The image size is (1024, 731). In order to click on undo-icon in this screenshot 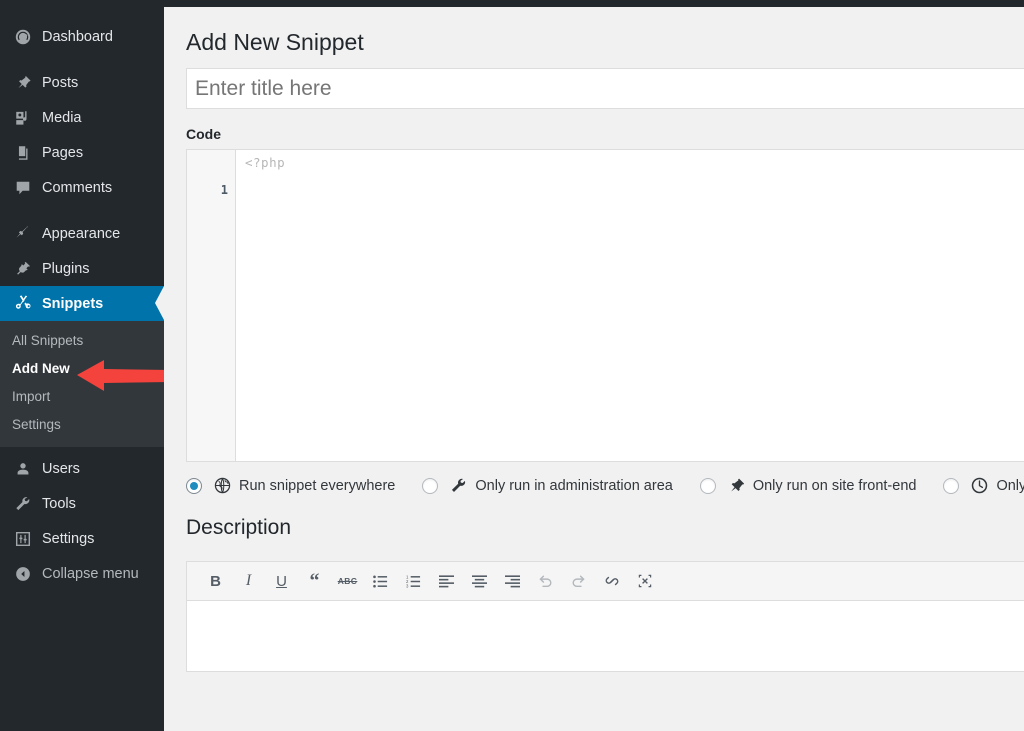, I will do `click(545, 581)`.